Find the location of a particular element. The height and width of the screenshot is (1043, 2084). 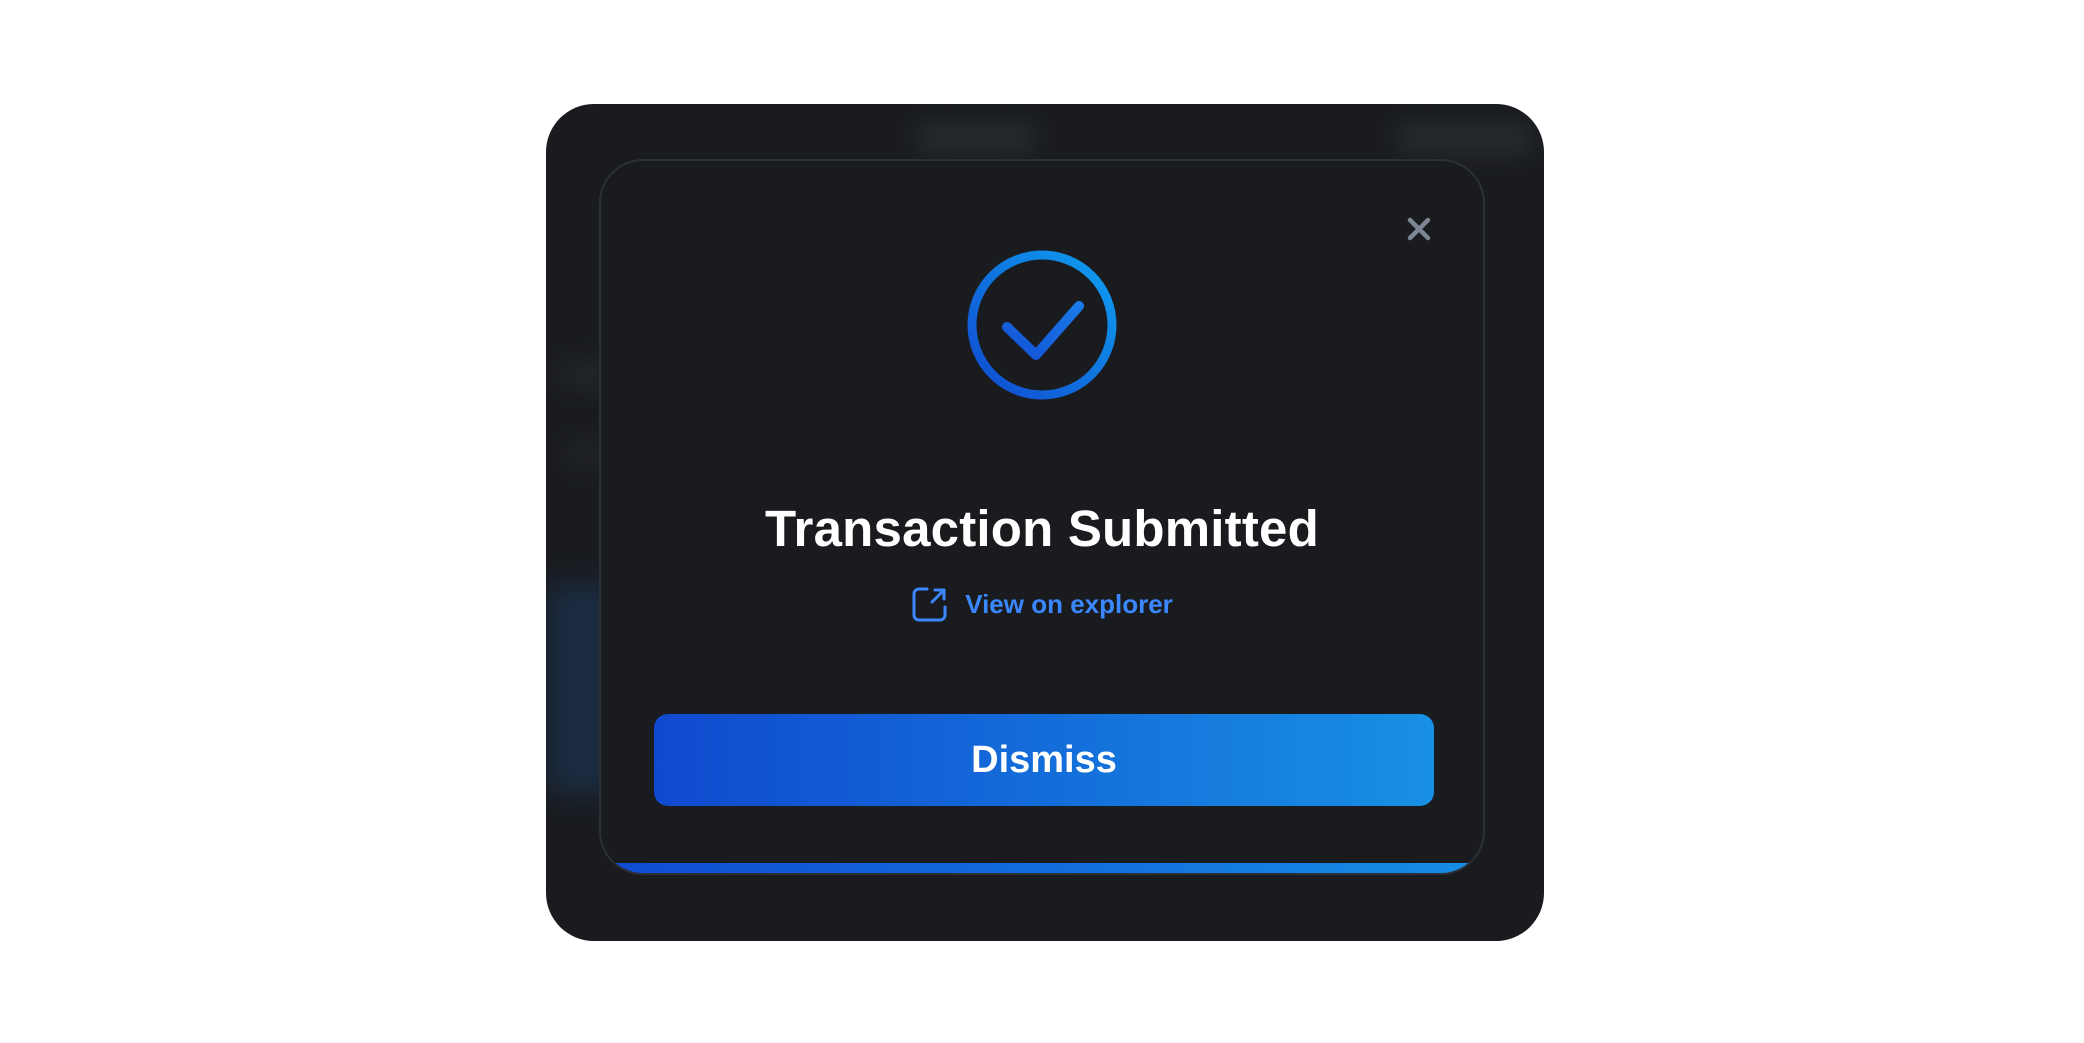

view-on-explorer-link: View on explorer is located at coordinates (1042, 604).